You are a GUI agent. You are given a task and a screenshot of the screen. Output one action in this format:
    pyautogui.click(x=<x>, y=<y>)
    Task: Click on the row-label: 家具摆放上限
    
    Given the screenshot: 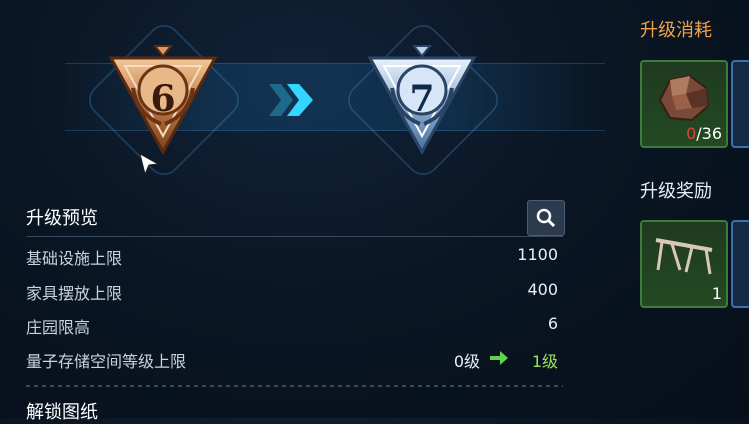 What is the action you would take?
    pyautogui.click(x=74, y=293)
    